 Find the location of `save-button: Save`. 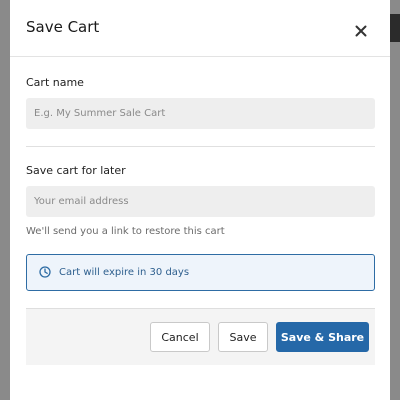

save-button: Save is located at coordinates (243, 337).